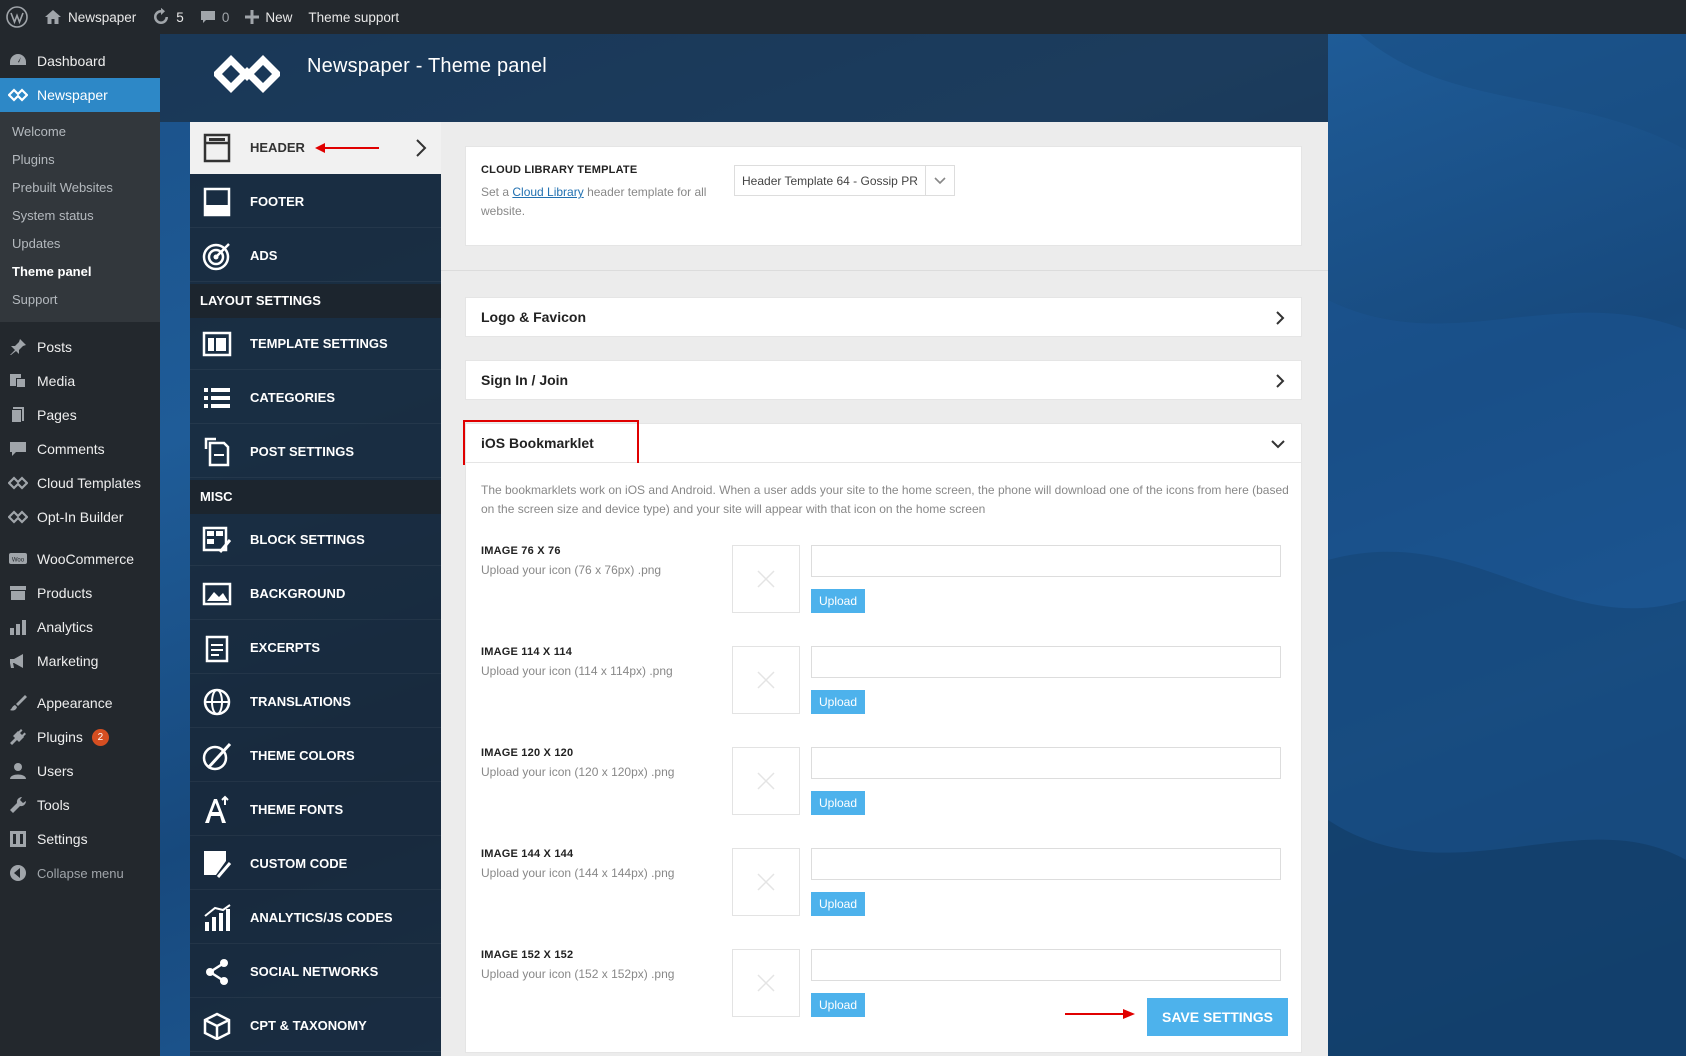 Image resolution: width=1686 pixels, height=1056 pixels. I want to click on wp-logo-menu, so click(18, 17).